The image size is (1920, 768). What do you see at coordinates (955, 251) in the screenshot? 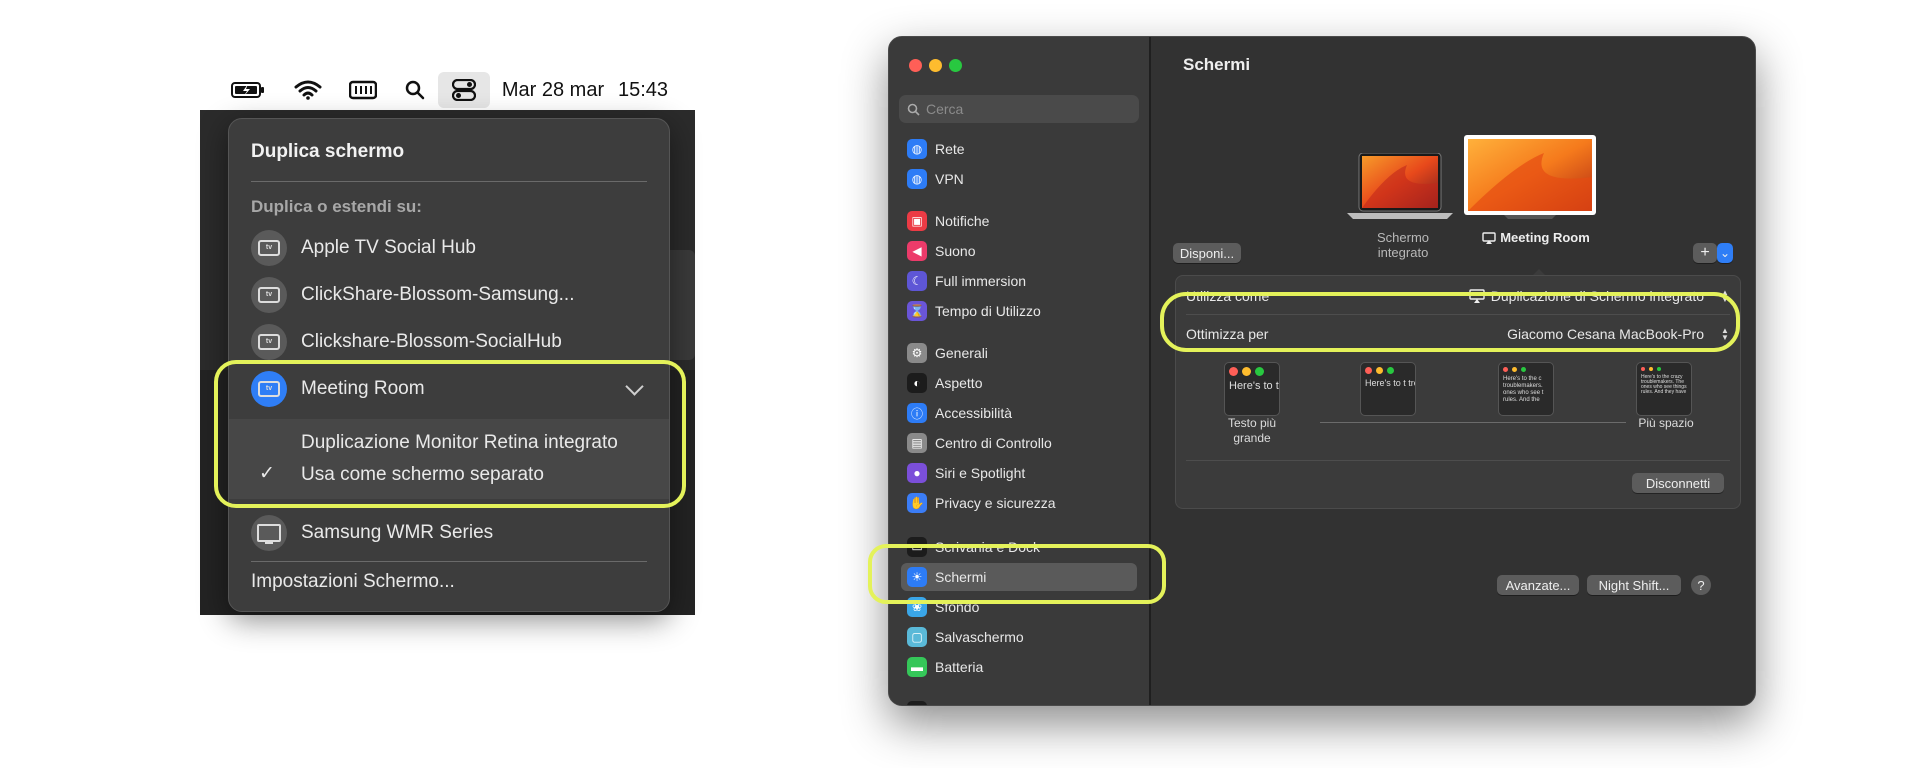
I see `sidebar-item-label: Suono` at bounding box center [955, 251].